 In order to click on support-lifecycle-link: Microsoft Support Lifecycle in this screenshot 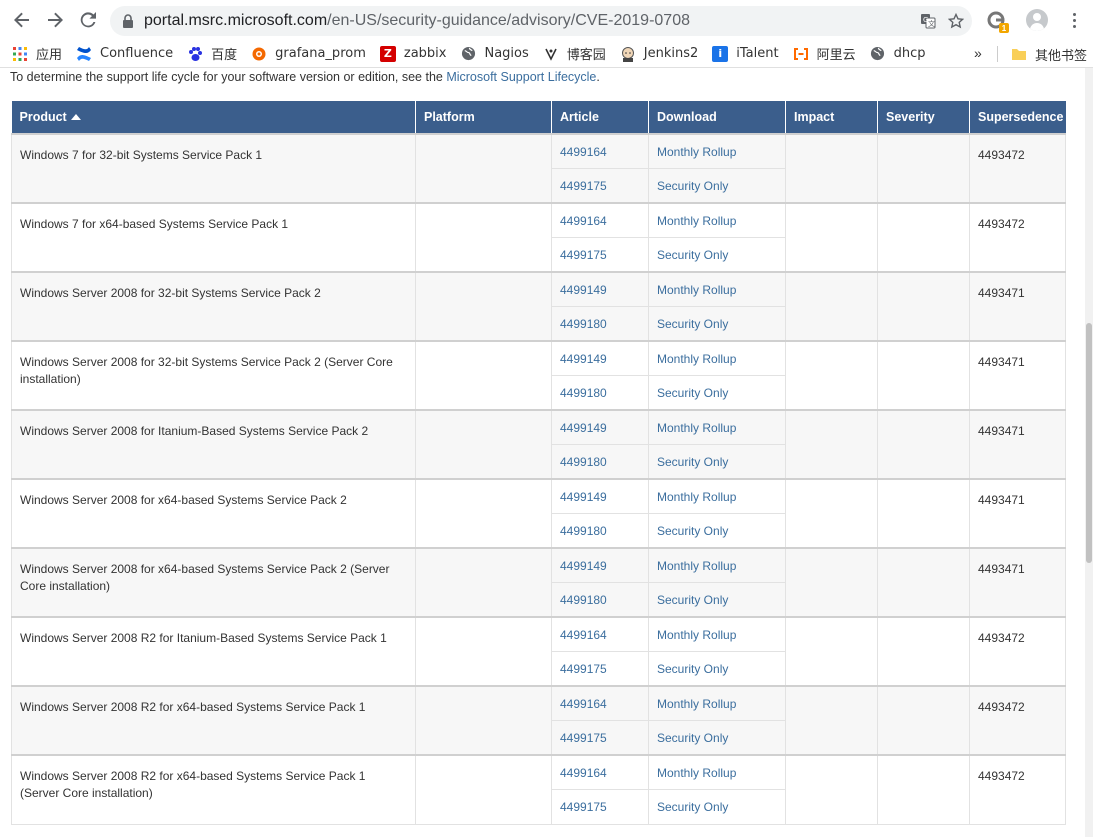, I will do `click(521, 77)`.